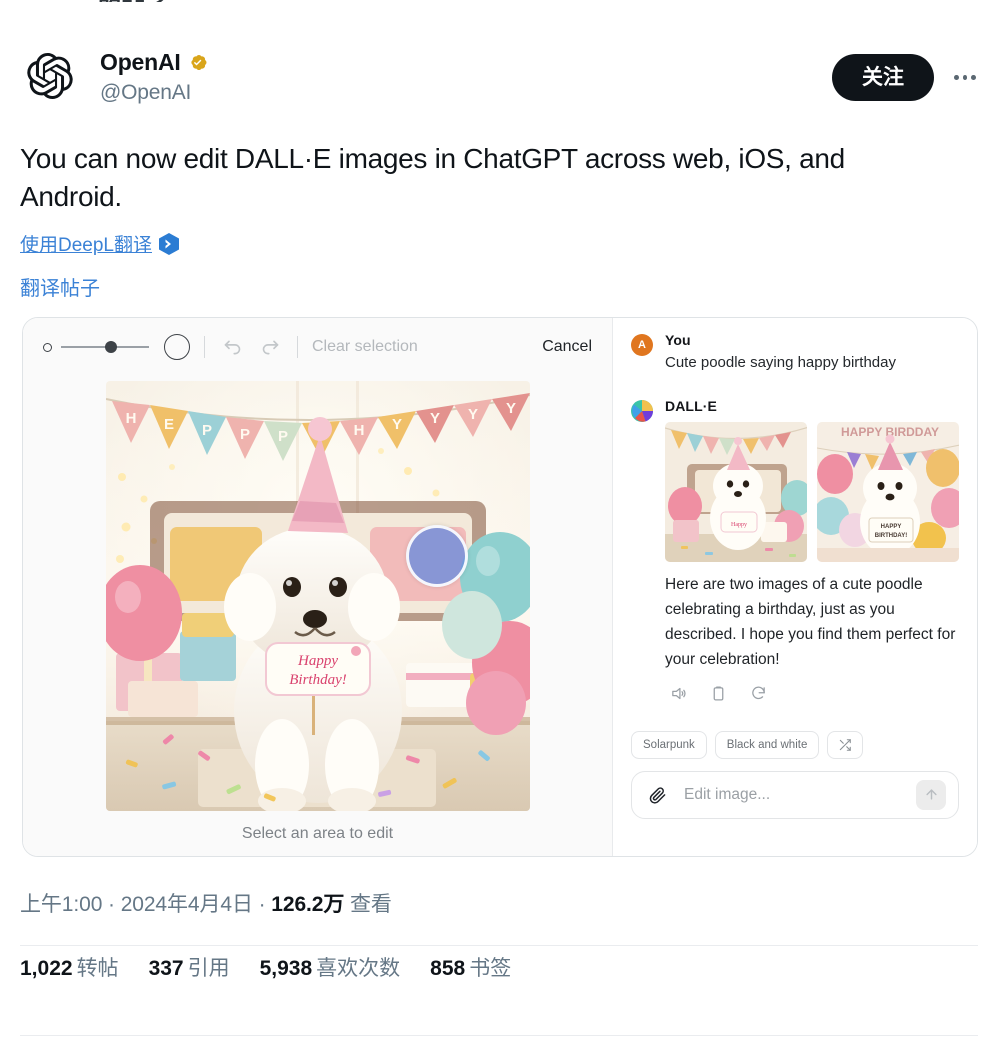 This screenshot has width=1000, height=1053. I want to click on shuffle-icon, so click(846, 744).